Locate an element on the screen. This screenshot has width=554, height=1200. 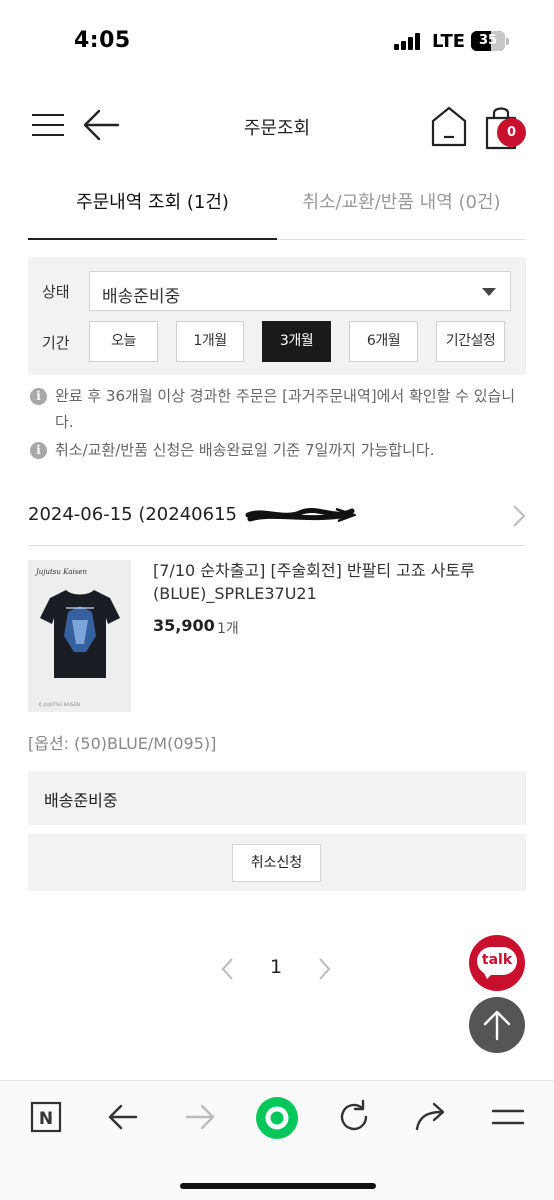
order-header: 2024-06-15 (20240615 is located at coordinates (277, 518).